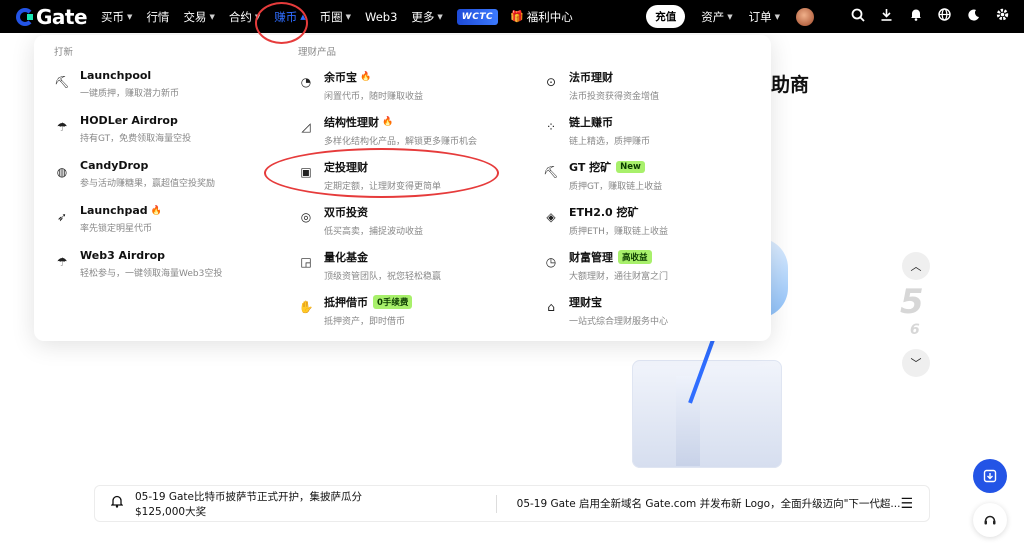 The image size is (1024, 554). I want to click on moon-icon, so click(973, 17).